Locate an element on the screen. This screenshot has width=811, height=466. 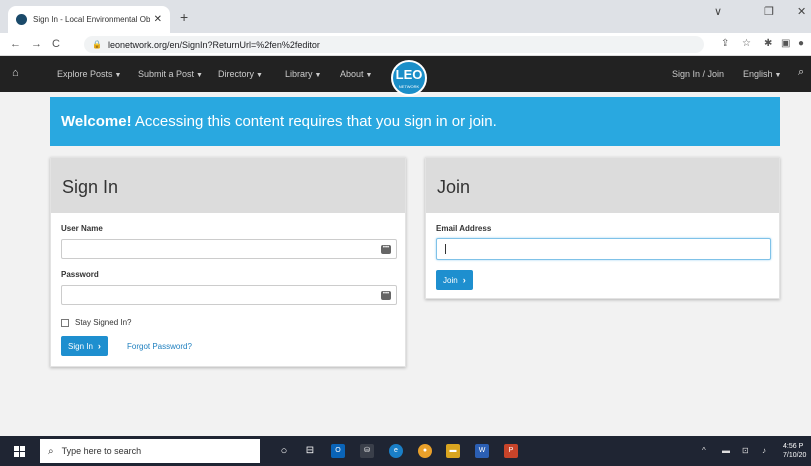
site-favicon-icon is located at coordinates (21, 19).